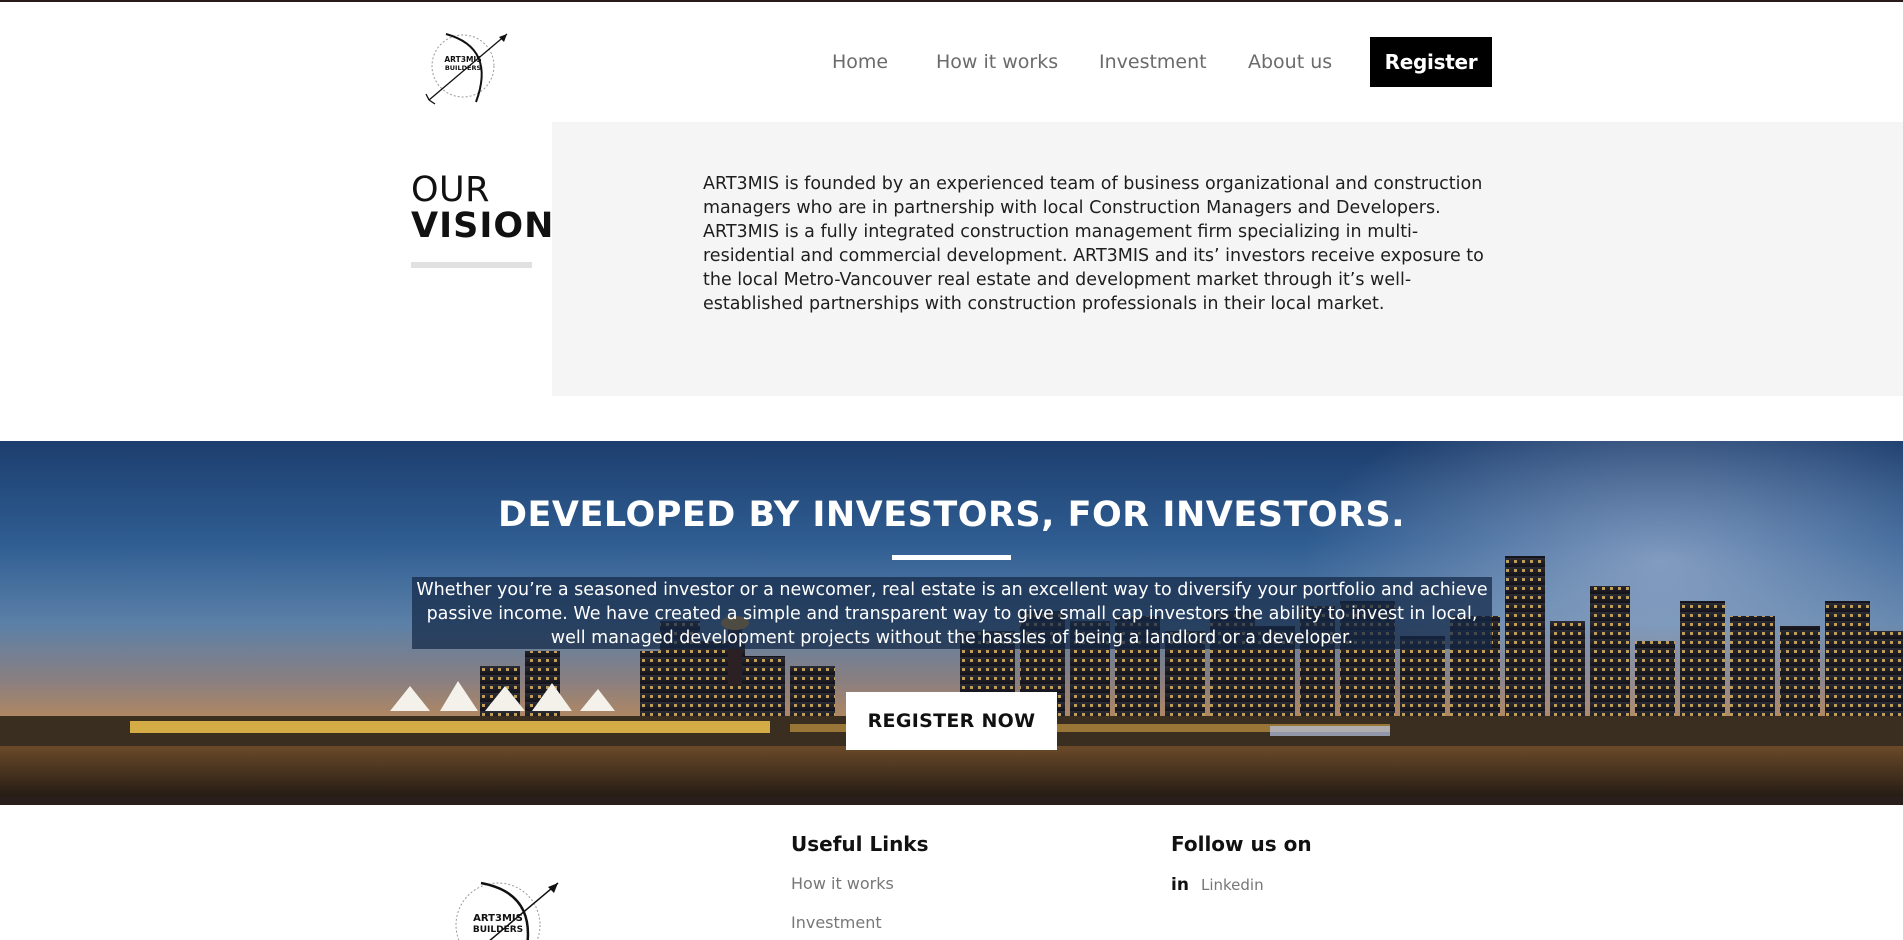 The width and height of the screenshot is (1903, 940). What do you see at coordinates (1236, 515) in the screenshot?
I see `hero-heading-bold: FOR INVESTORS.` at bounding box center [1236, 515].